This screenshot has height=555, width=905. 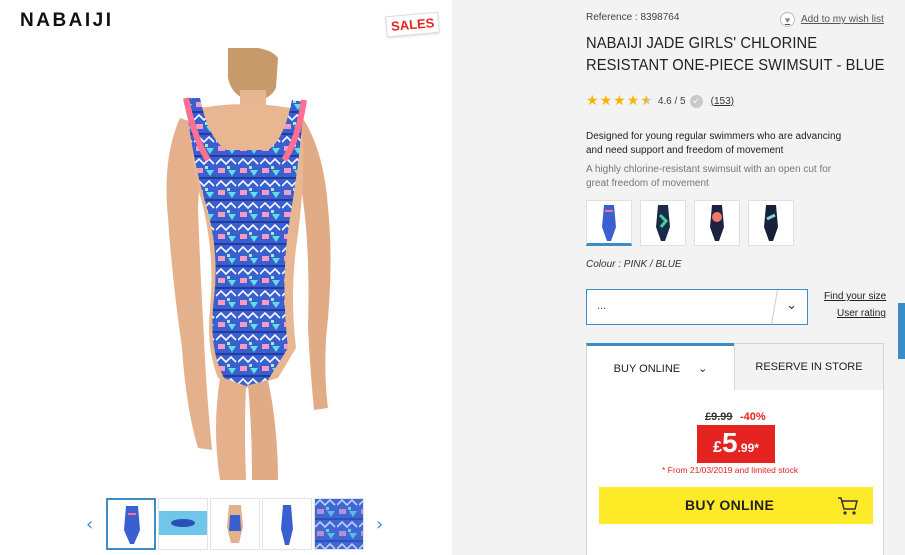 I want to click on thumbnail-back, so click(x=235, y=524).